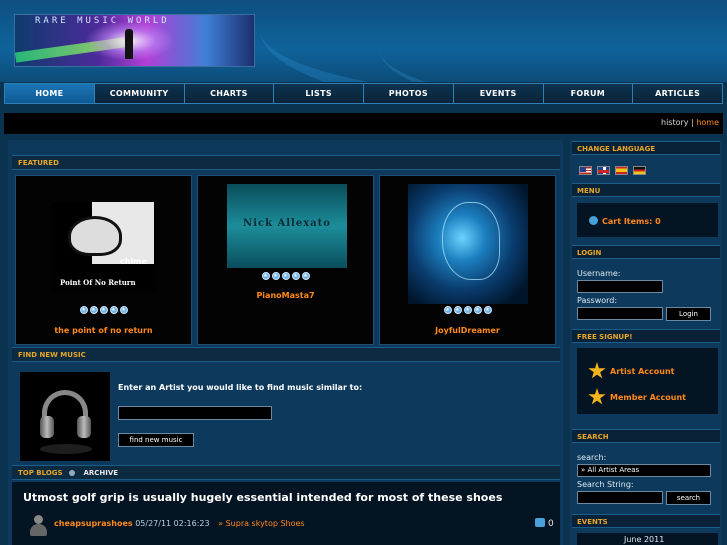 This screenshot has height=545, width=727. Describe the element at coordinates (593, 220) in the screenshot. I see `cart-icon` at that location.